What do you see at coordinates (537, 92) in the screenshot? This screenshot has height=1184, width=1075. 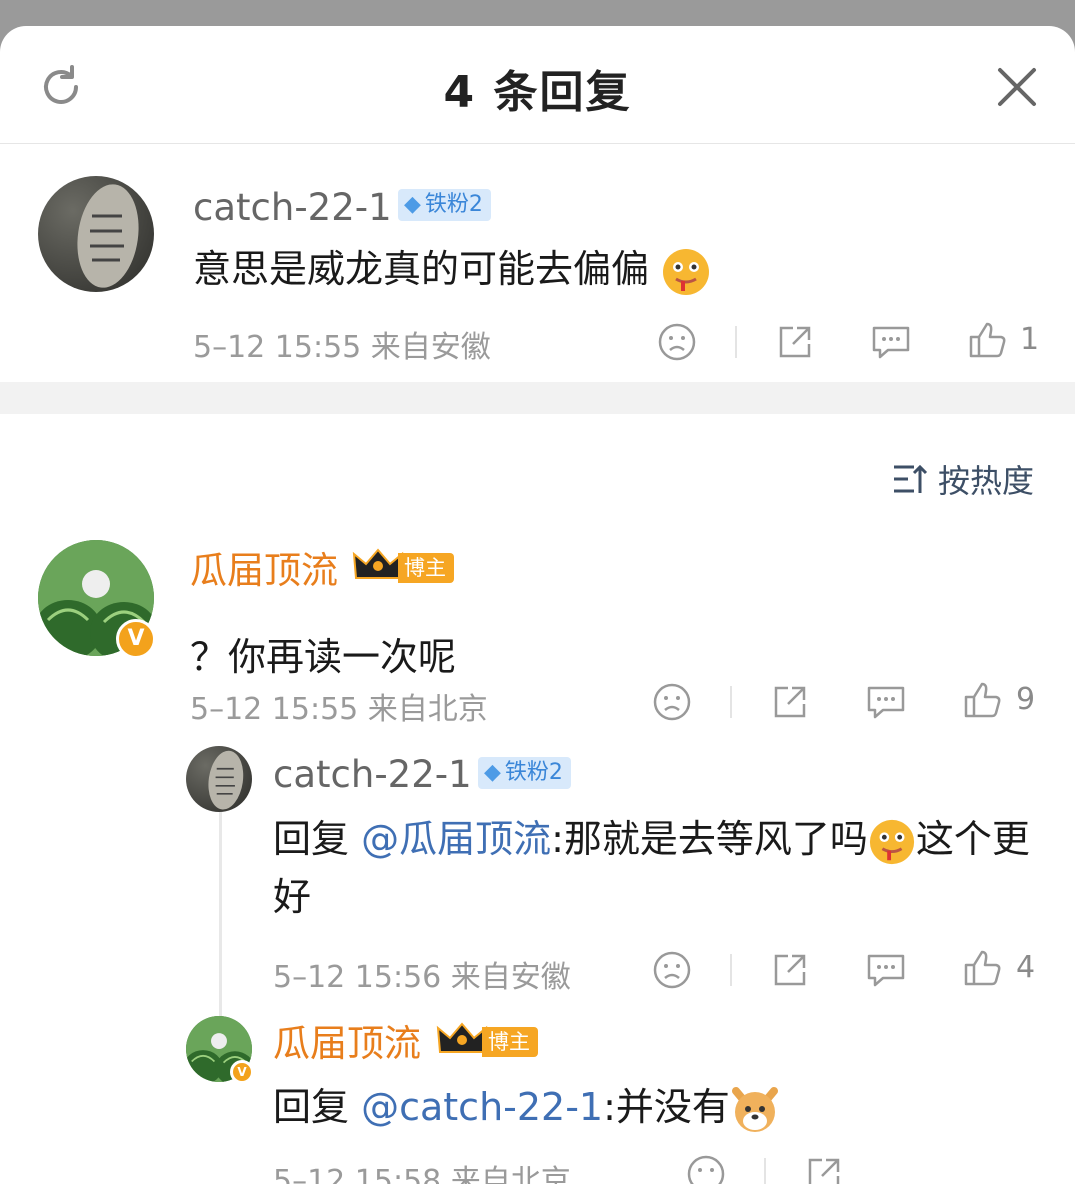 I see `page-title: 4 条回复` at bounding box center [537, 92].